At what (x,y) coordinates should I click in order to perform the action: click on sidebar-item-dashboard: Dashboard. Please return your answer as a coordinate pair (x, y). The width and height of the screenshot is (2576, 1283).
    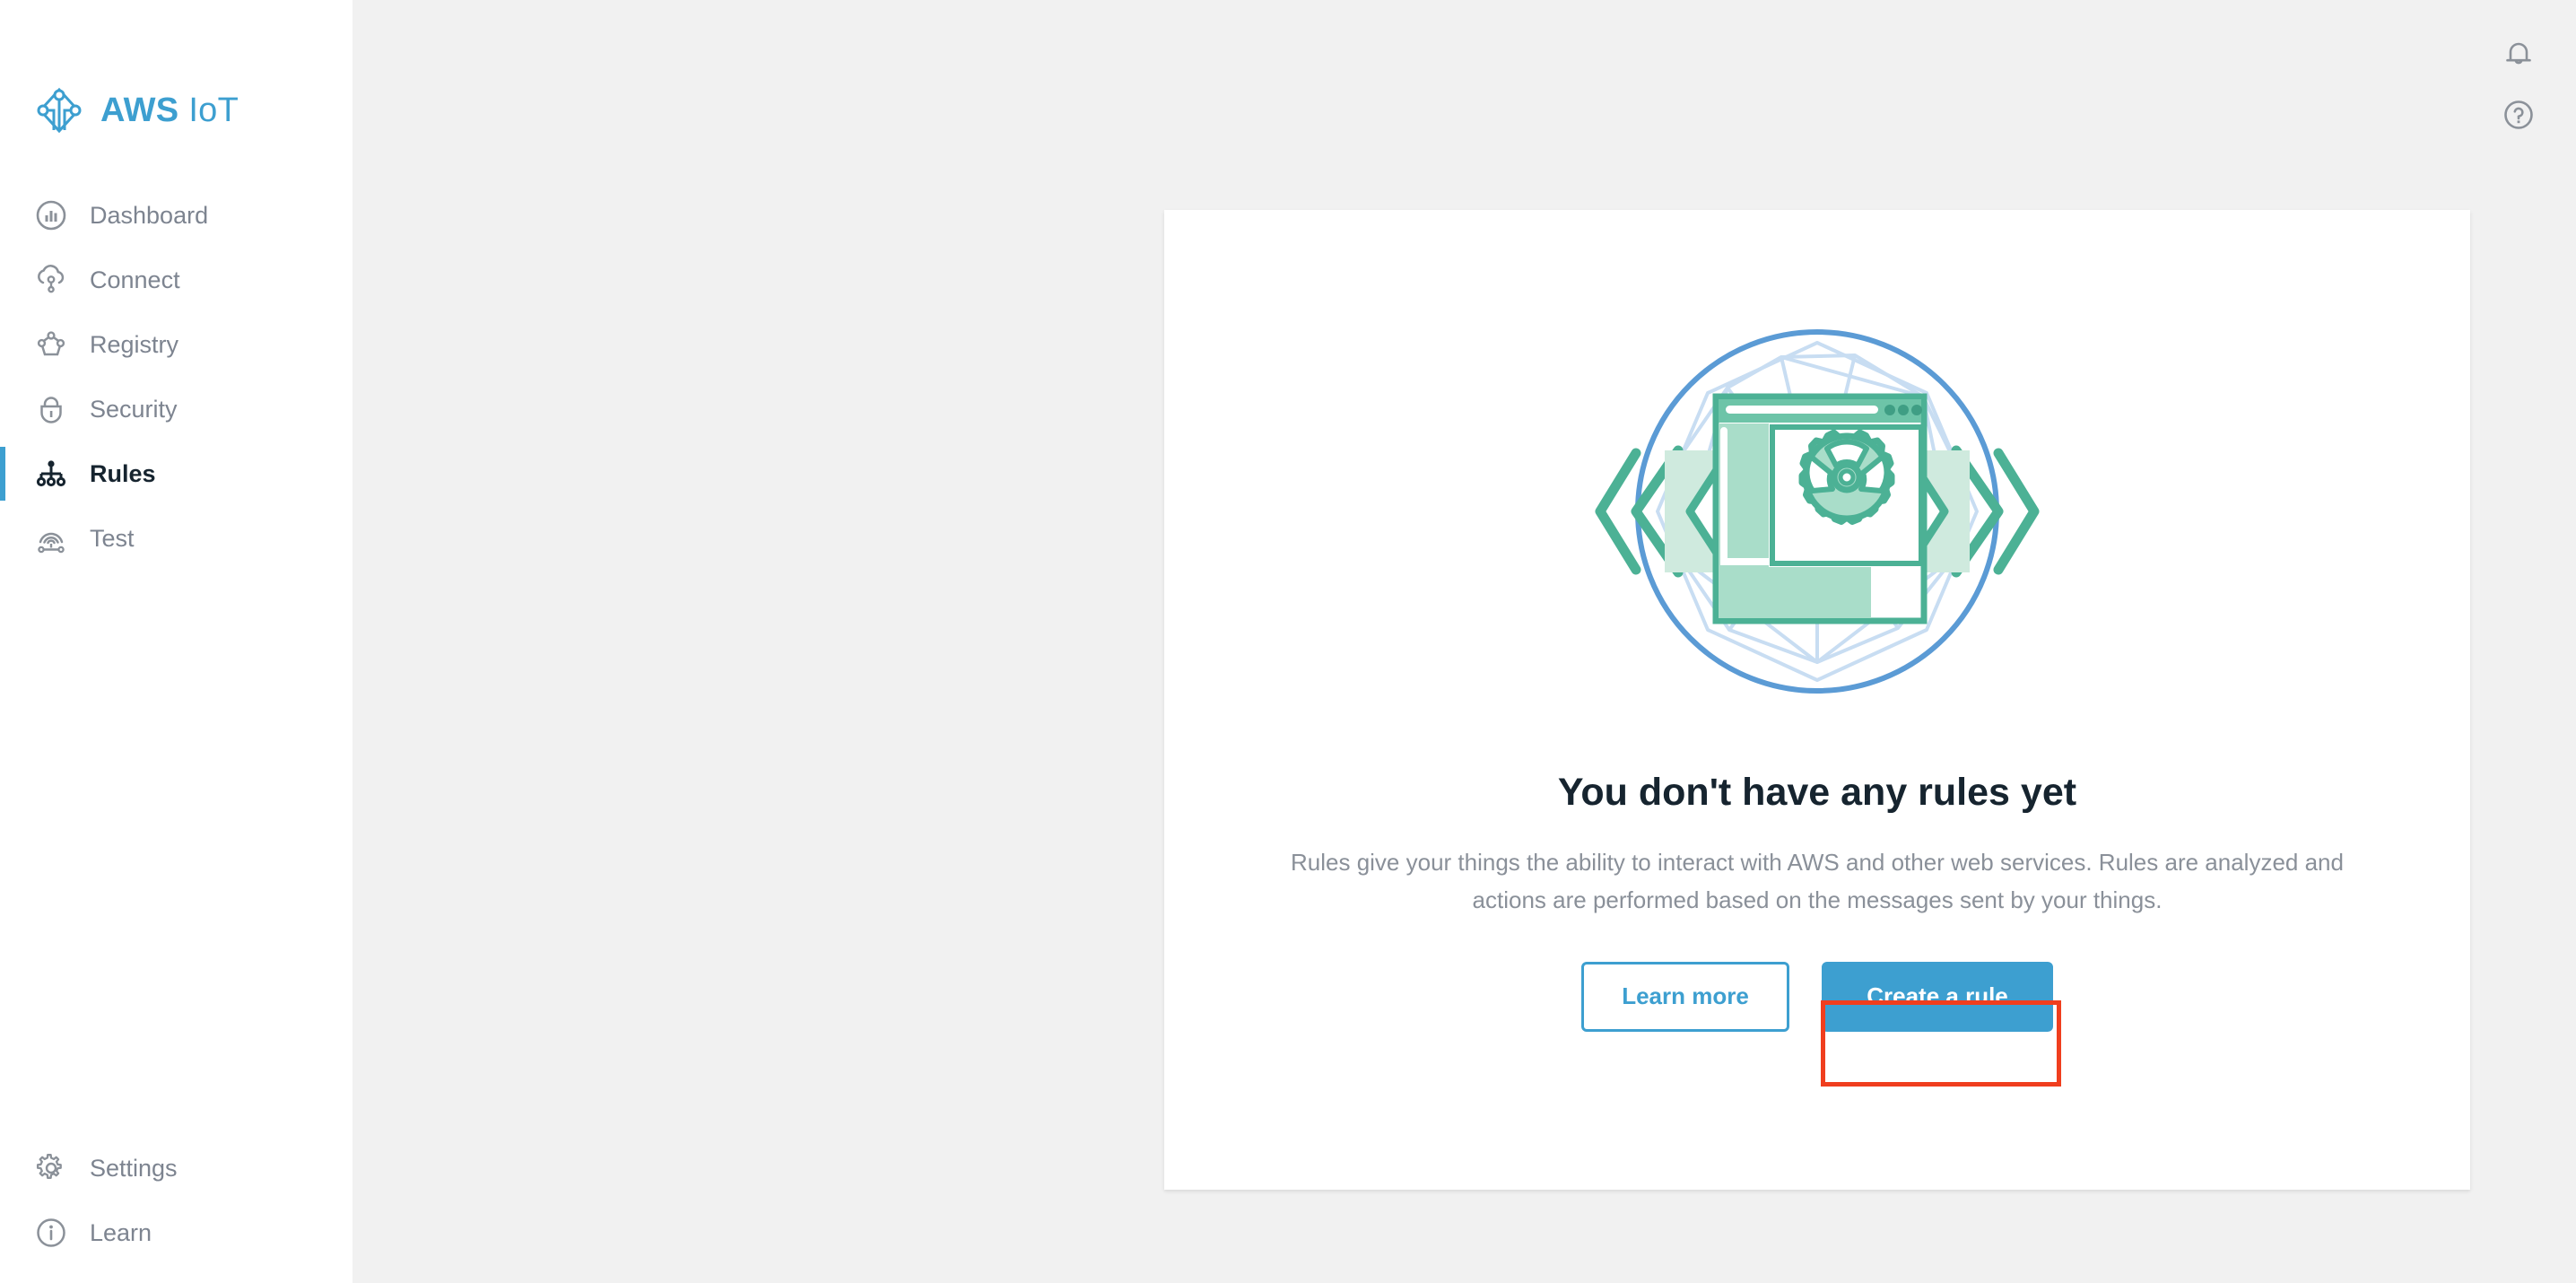
    Looking at the image, I should click on (176, 215).